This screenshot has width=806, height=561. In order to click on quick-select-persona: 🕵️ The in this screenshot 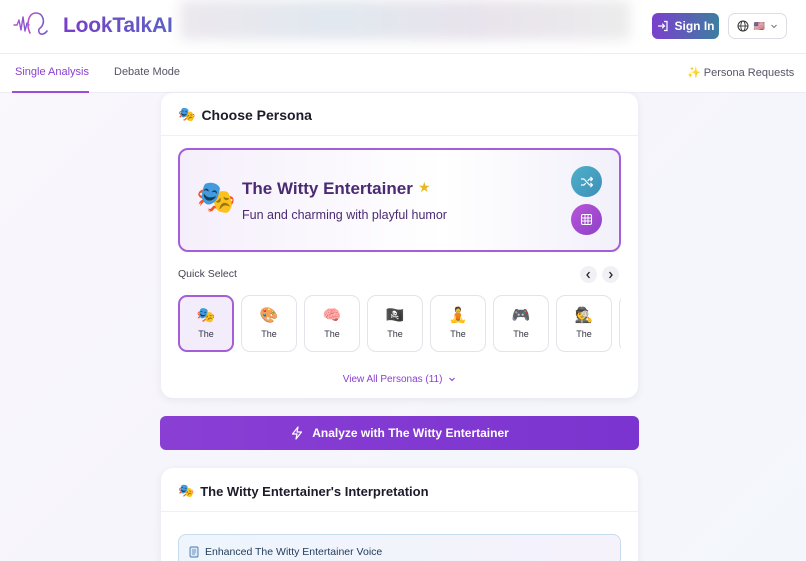, I will do `click(584, 323)`.